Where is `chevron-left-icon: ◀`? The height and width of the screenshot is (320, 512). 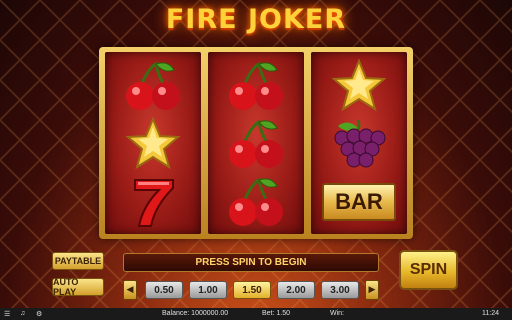 chevron-left-icon: ◀ is located at coordinates (130, 290).